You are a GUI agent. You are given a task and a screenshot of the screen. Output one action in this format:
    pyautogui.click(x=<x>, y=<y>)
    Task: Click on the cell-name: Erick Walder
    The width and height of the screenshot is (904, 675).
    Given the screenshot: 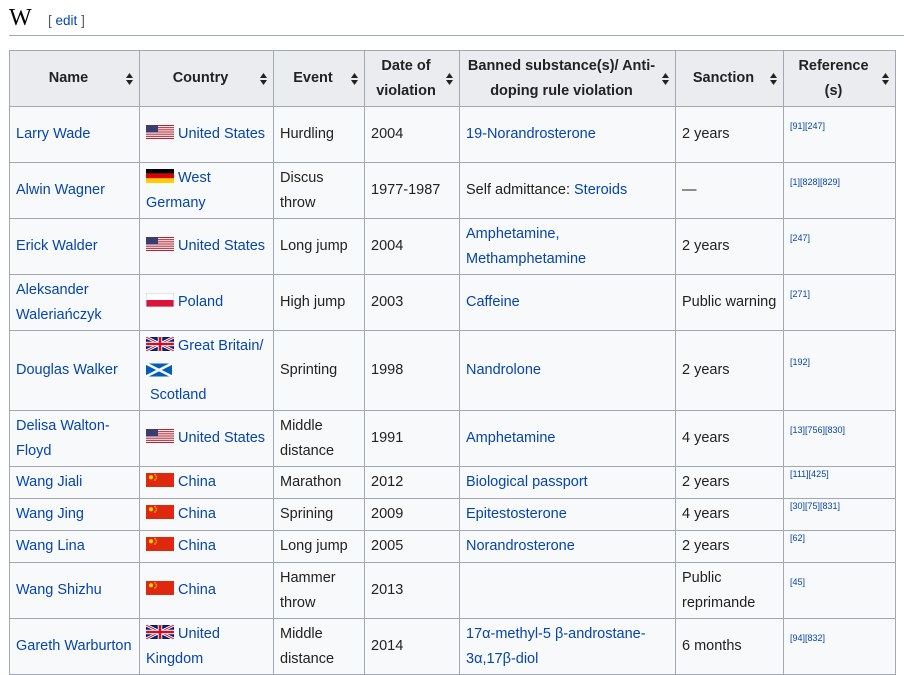 What is the action you would take?
    pyautogui.click(x=74, y=246)
    